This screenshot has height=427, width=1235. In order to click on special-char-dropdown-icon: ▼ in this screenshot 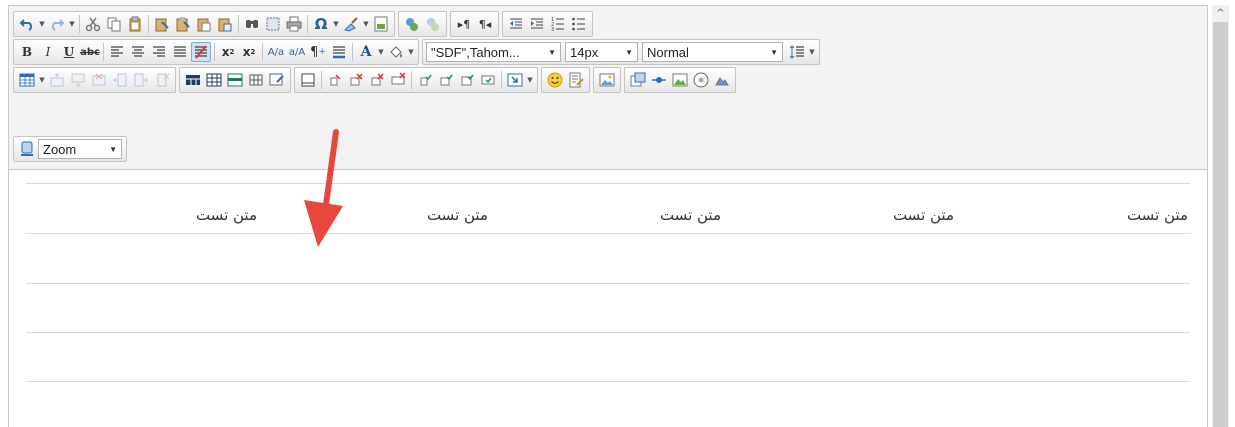, I will do `click(336, 24)`.